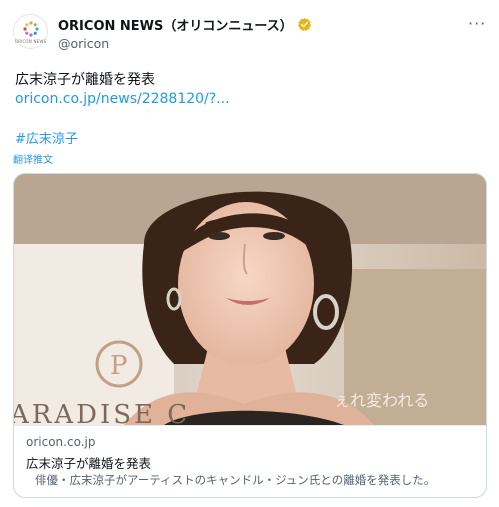 The height and width of the screenshot is (507, 499). What do you see at coordinates (477, 23) in the screenshot?
I see `more-options-icon: ···` at bounding box center [477, 23].